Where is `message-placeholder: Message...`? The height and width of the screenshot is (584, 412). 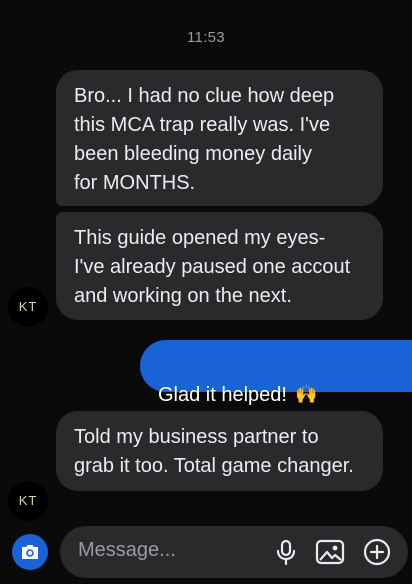 message-placeholder: Message... is located at coordinates (127, 550).